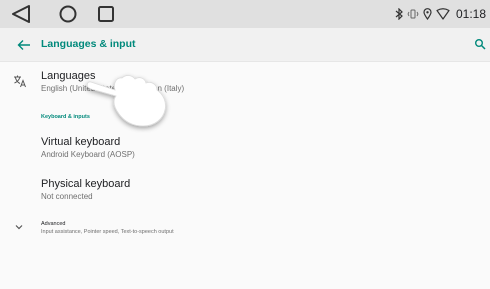 The width and height of the screenshot is (490, 289). Describe the element at coordinates (427, 14) in the screenshot. I see `location-icon` at that location.